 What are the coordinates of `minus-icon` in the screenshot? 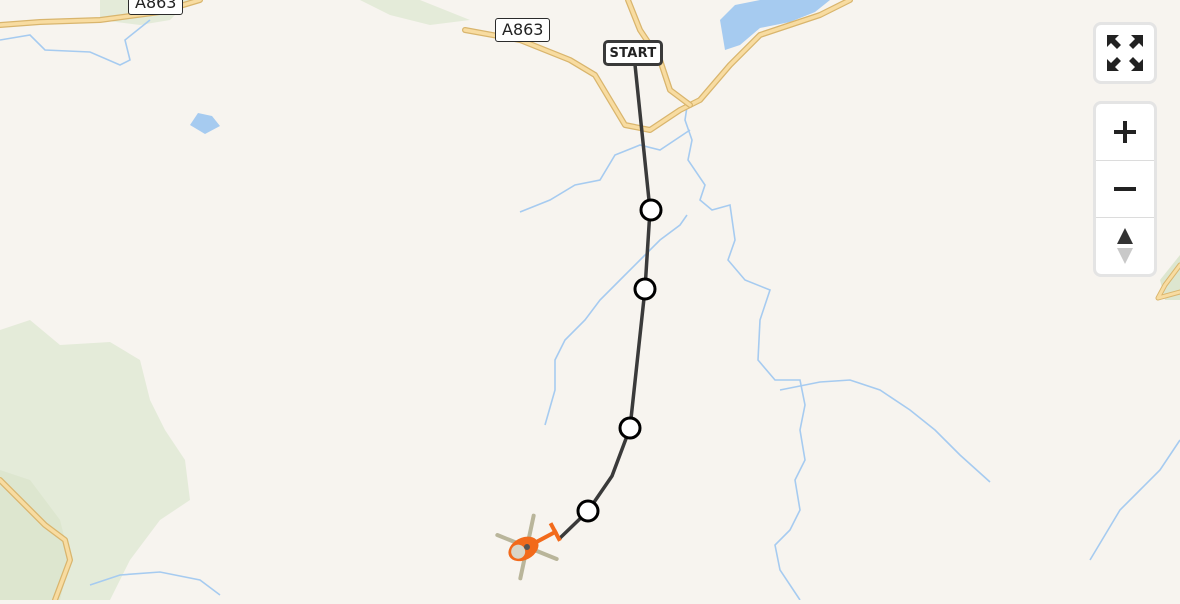 It's located at (1125, 189).